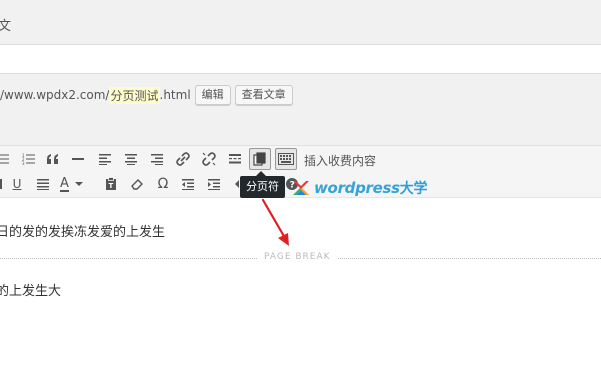 This screenshot has height=372, width=601. I want to click on blockquote-icon, so click(53, 159).